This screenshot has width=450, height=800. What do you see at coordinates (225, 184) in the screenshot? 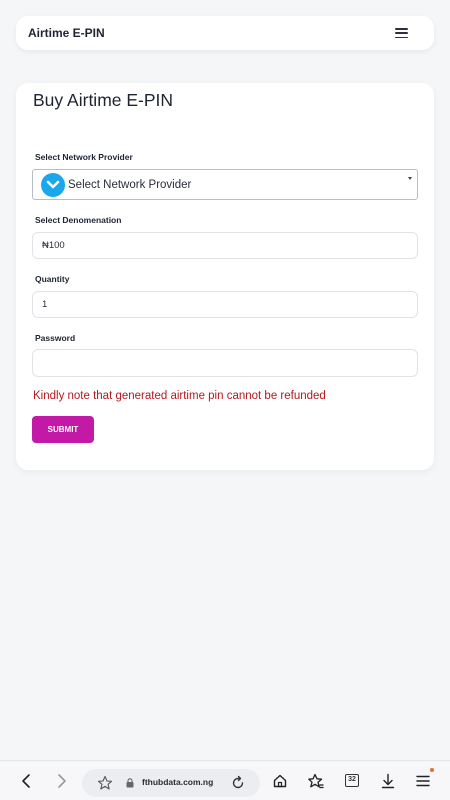
I see `network-provider-select: Select Network Provider` at bounding box center [225, 184].